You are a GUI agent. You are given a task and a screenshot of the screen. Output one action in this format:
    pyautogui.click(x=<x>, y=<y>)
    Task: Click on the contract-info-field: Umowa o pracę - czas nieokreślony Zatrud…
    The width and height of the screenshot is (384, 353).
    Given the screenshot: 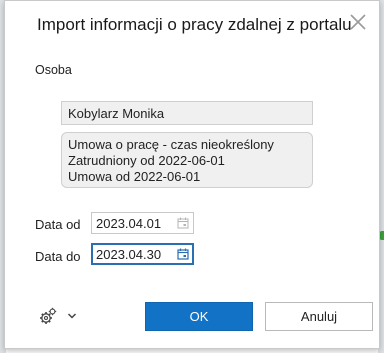 What is the action you would take?
    pyautogui.click(x=187, y=160)
    